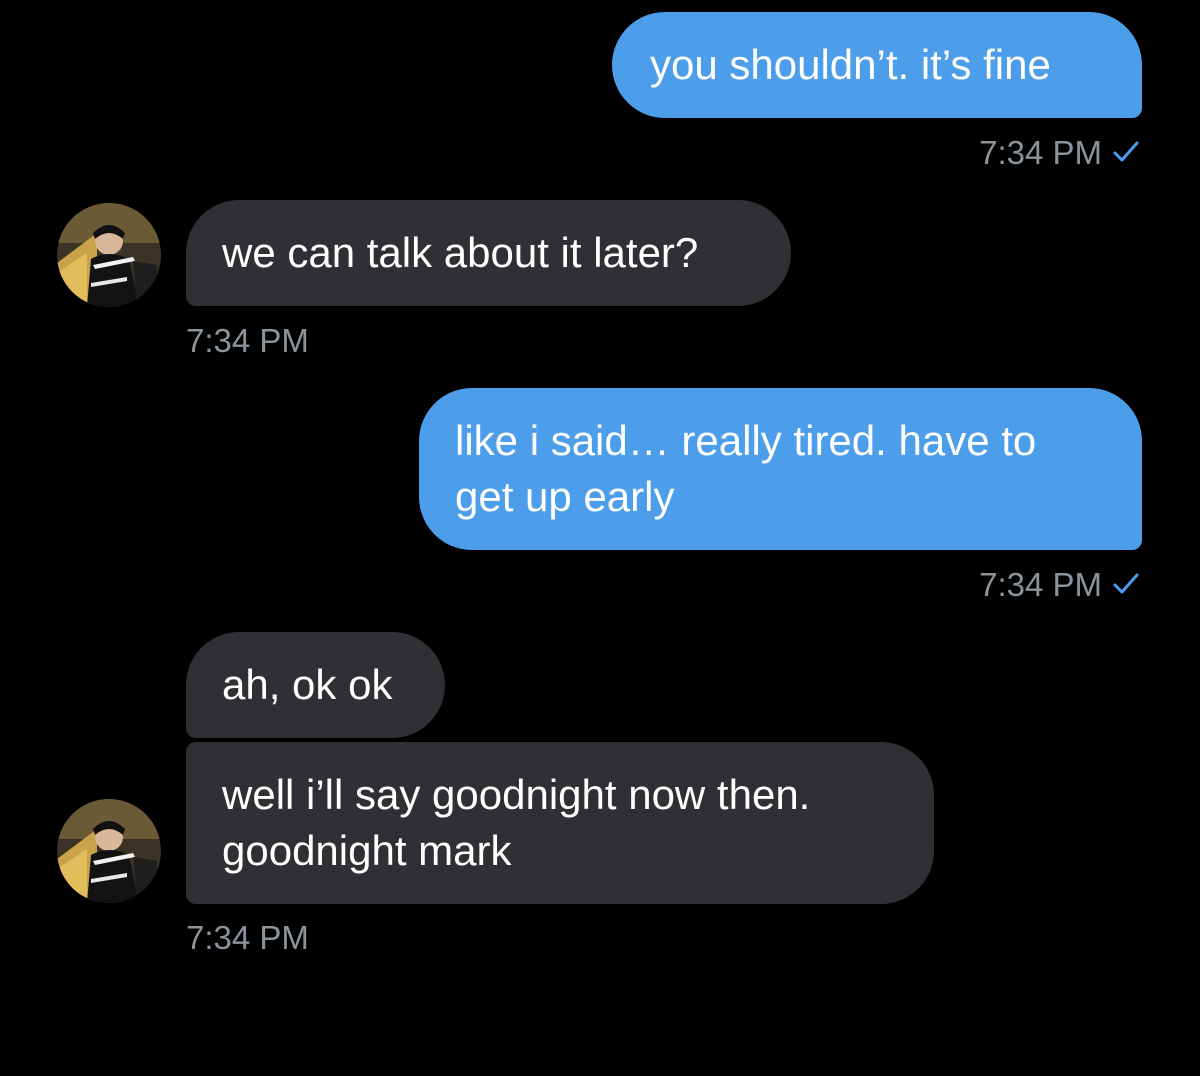 This screenshot has width=1200, height=1076. What do you see at coordinates (877, 65) in the screenshot?
I see `outgoing-message-bubble: you shouldn’t. it’s fine` at bounding box center [877, 65].